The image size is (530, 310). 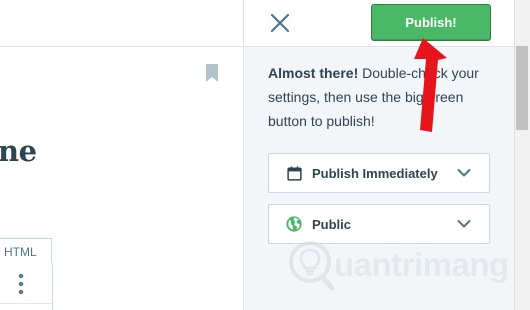 I want to click on intro-bold-text: Almost there!, so click(x=313, y=73).